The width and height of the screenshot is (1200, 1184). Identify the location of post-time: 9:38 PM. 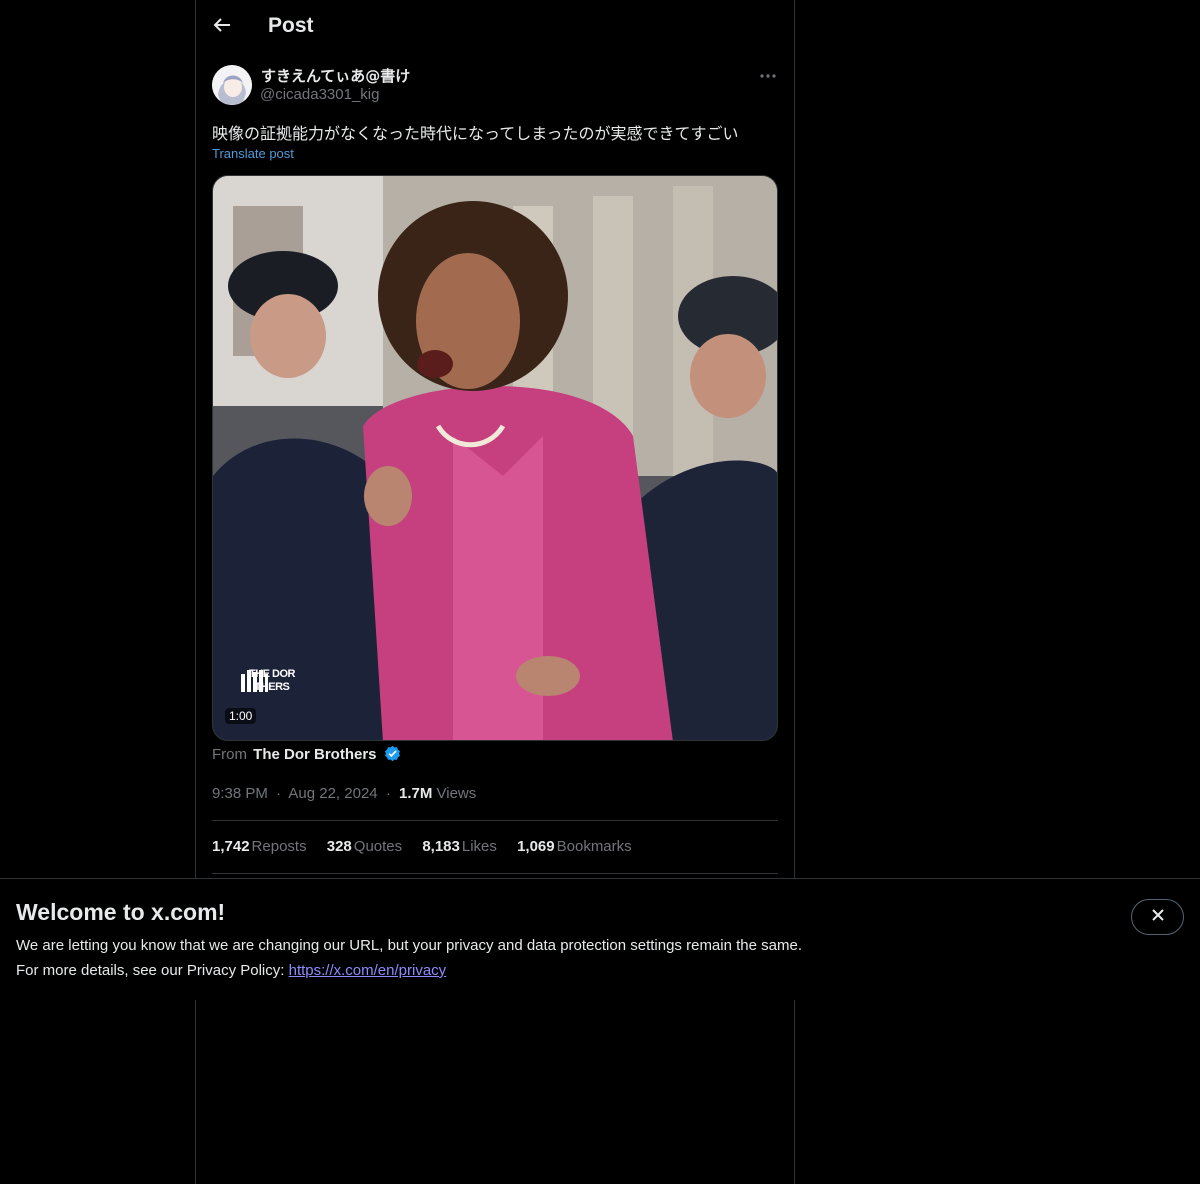
(240, 793).